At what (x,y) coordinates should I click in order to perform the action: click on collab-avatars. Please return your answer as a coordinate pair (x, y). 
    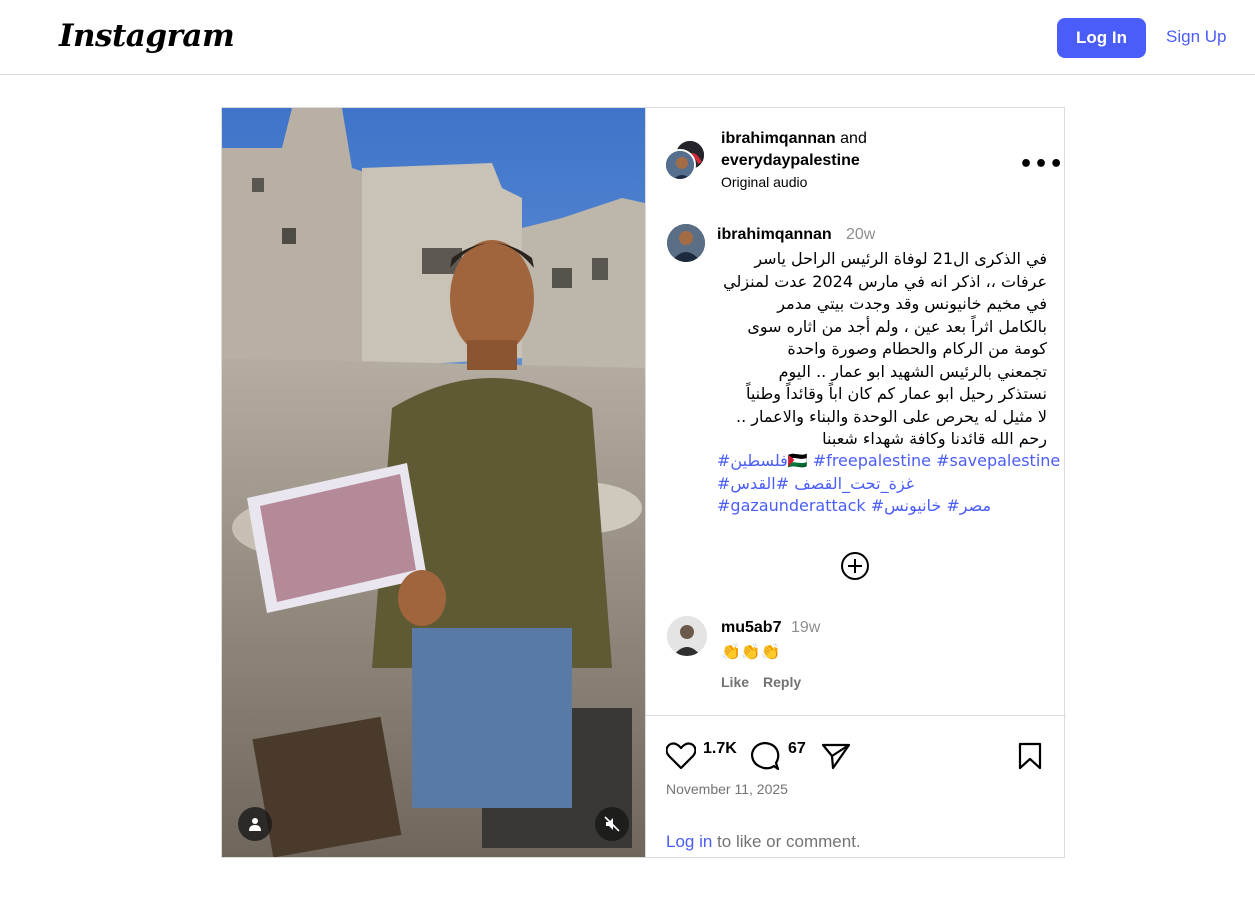
    Looking at the image, I should click on (686, 161).